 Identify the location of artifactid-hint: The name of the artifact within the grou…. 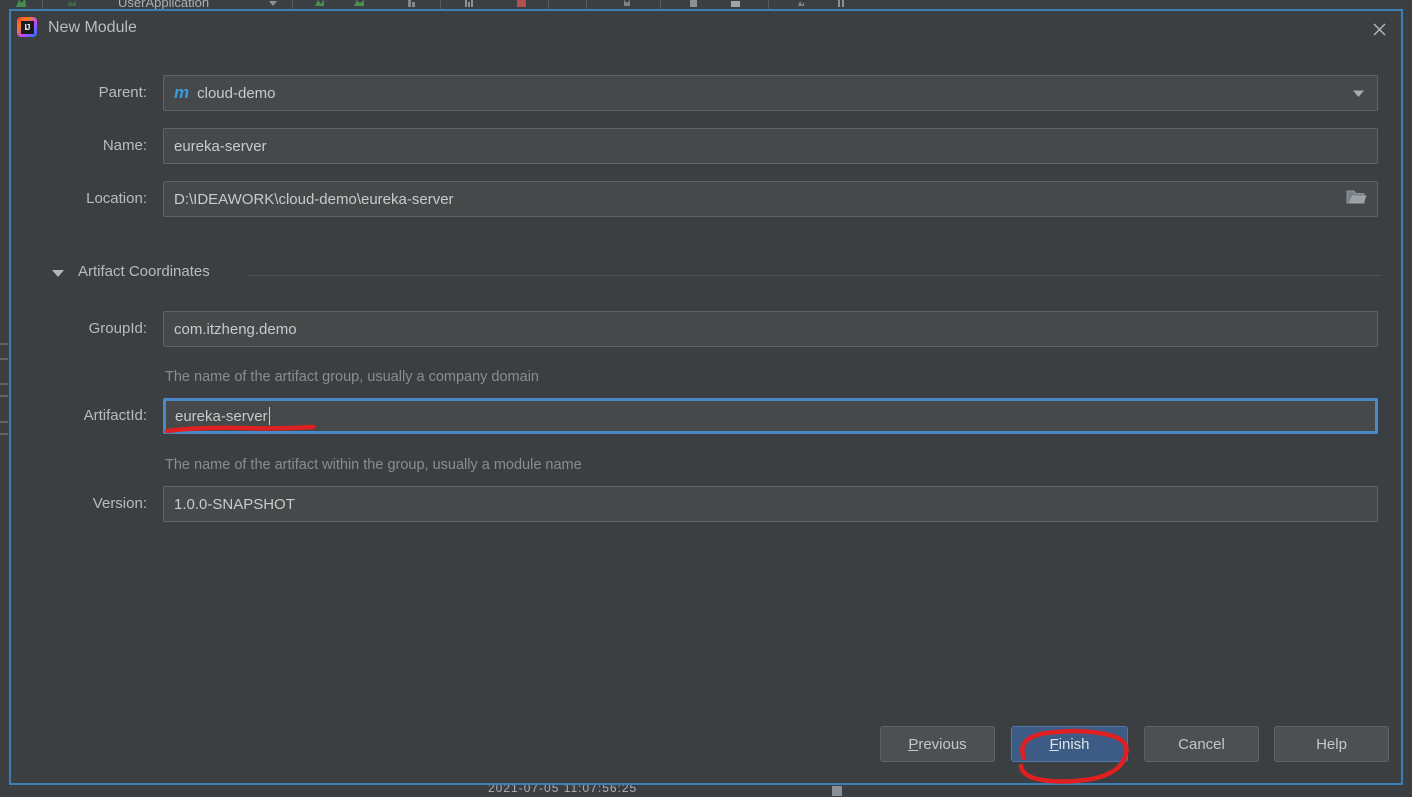
(373, 465).